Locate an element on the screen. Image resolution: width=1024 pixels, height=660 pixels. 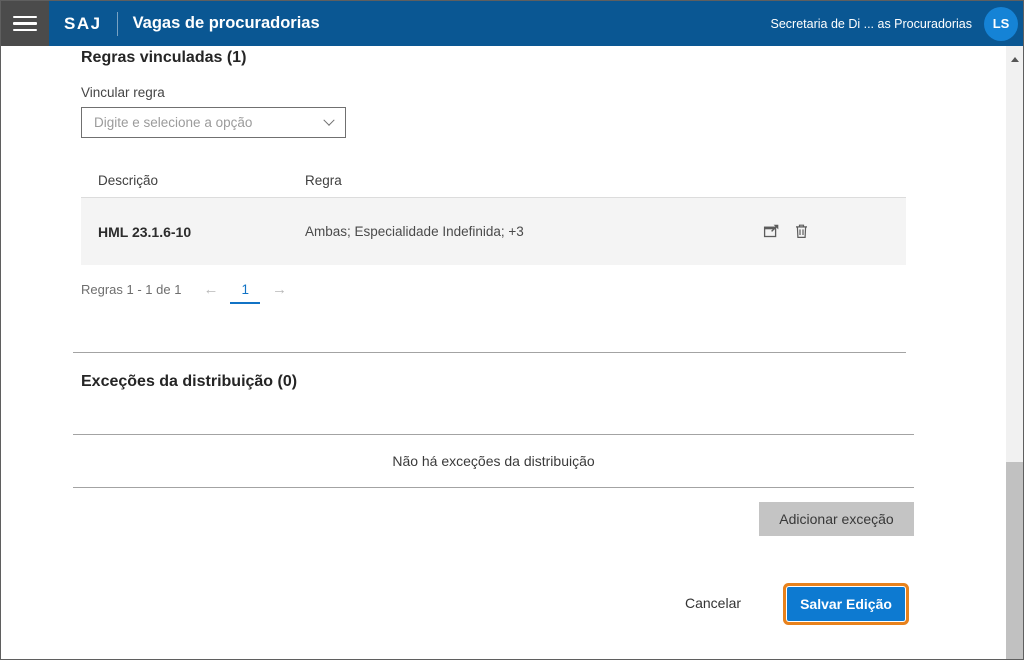
vertical-scrollbar is located at coordinates (1014, 352).